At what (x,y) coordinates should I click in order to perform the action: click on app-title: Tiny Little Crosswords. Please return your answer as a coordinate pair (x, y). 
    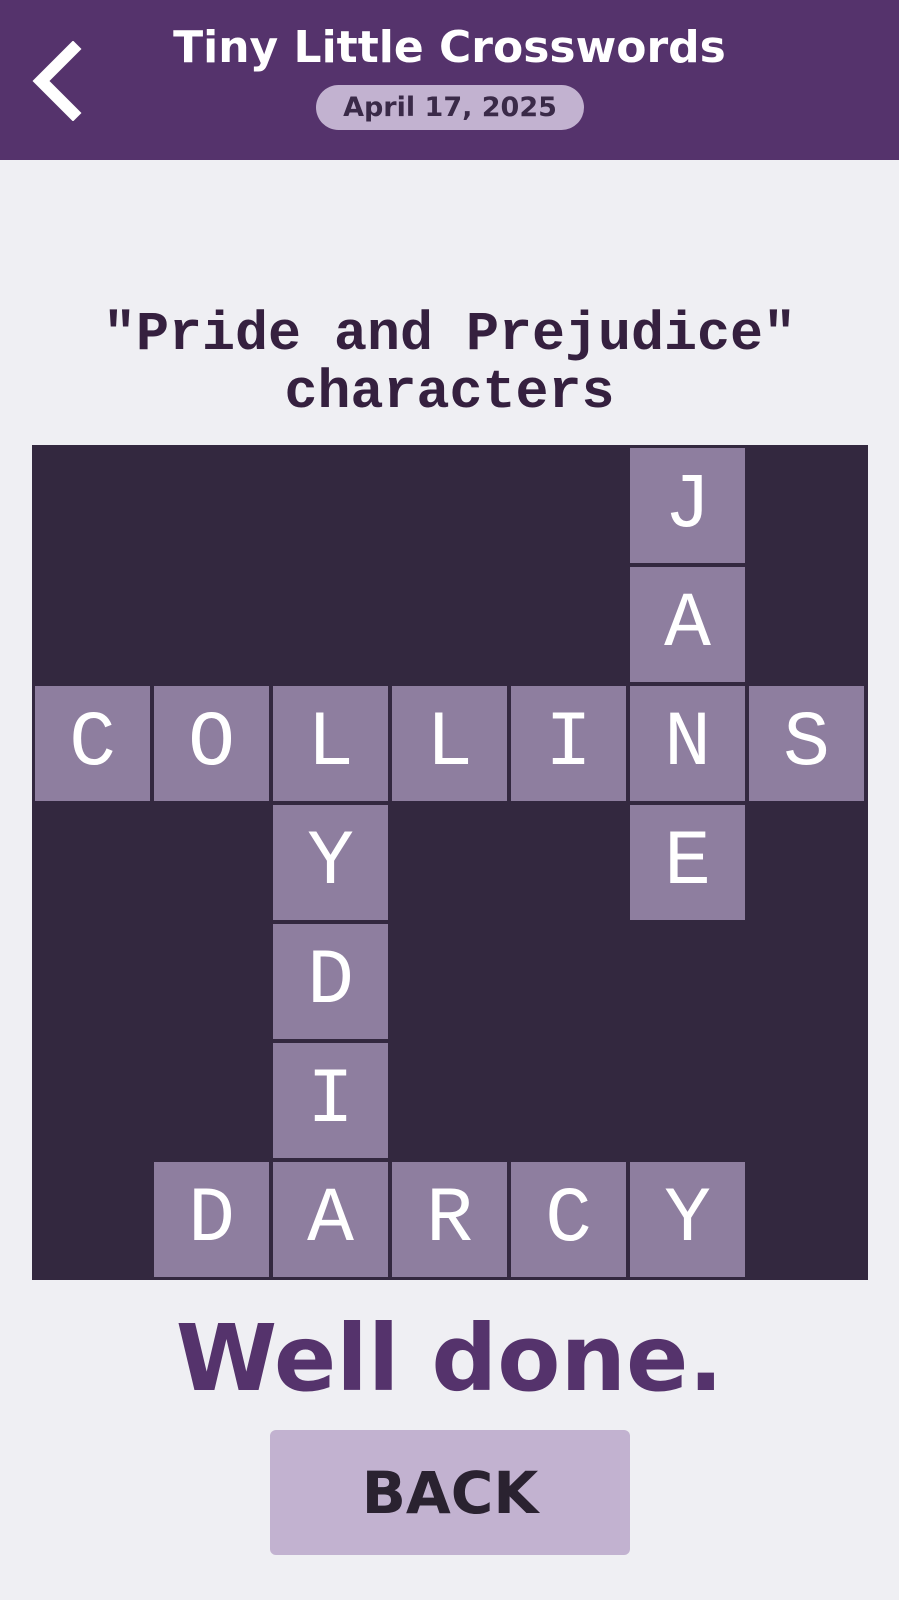
    Looking at the image, I should click on (449, 47).